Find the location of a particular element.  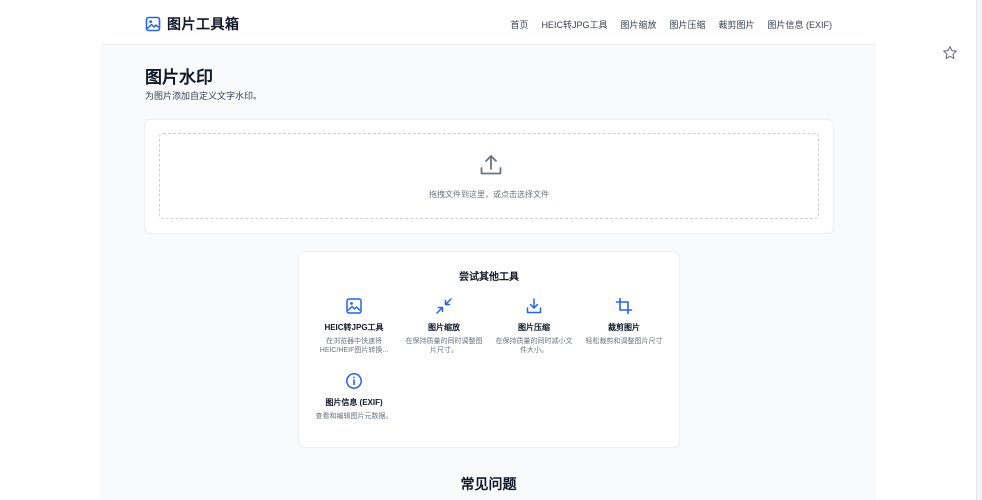

nav-crop-image: 裁剪图片 is located at coordinates (736, 24).